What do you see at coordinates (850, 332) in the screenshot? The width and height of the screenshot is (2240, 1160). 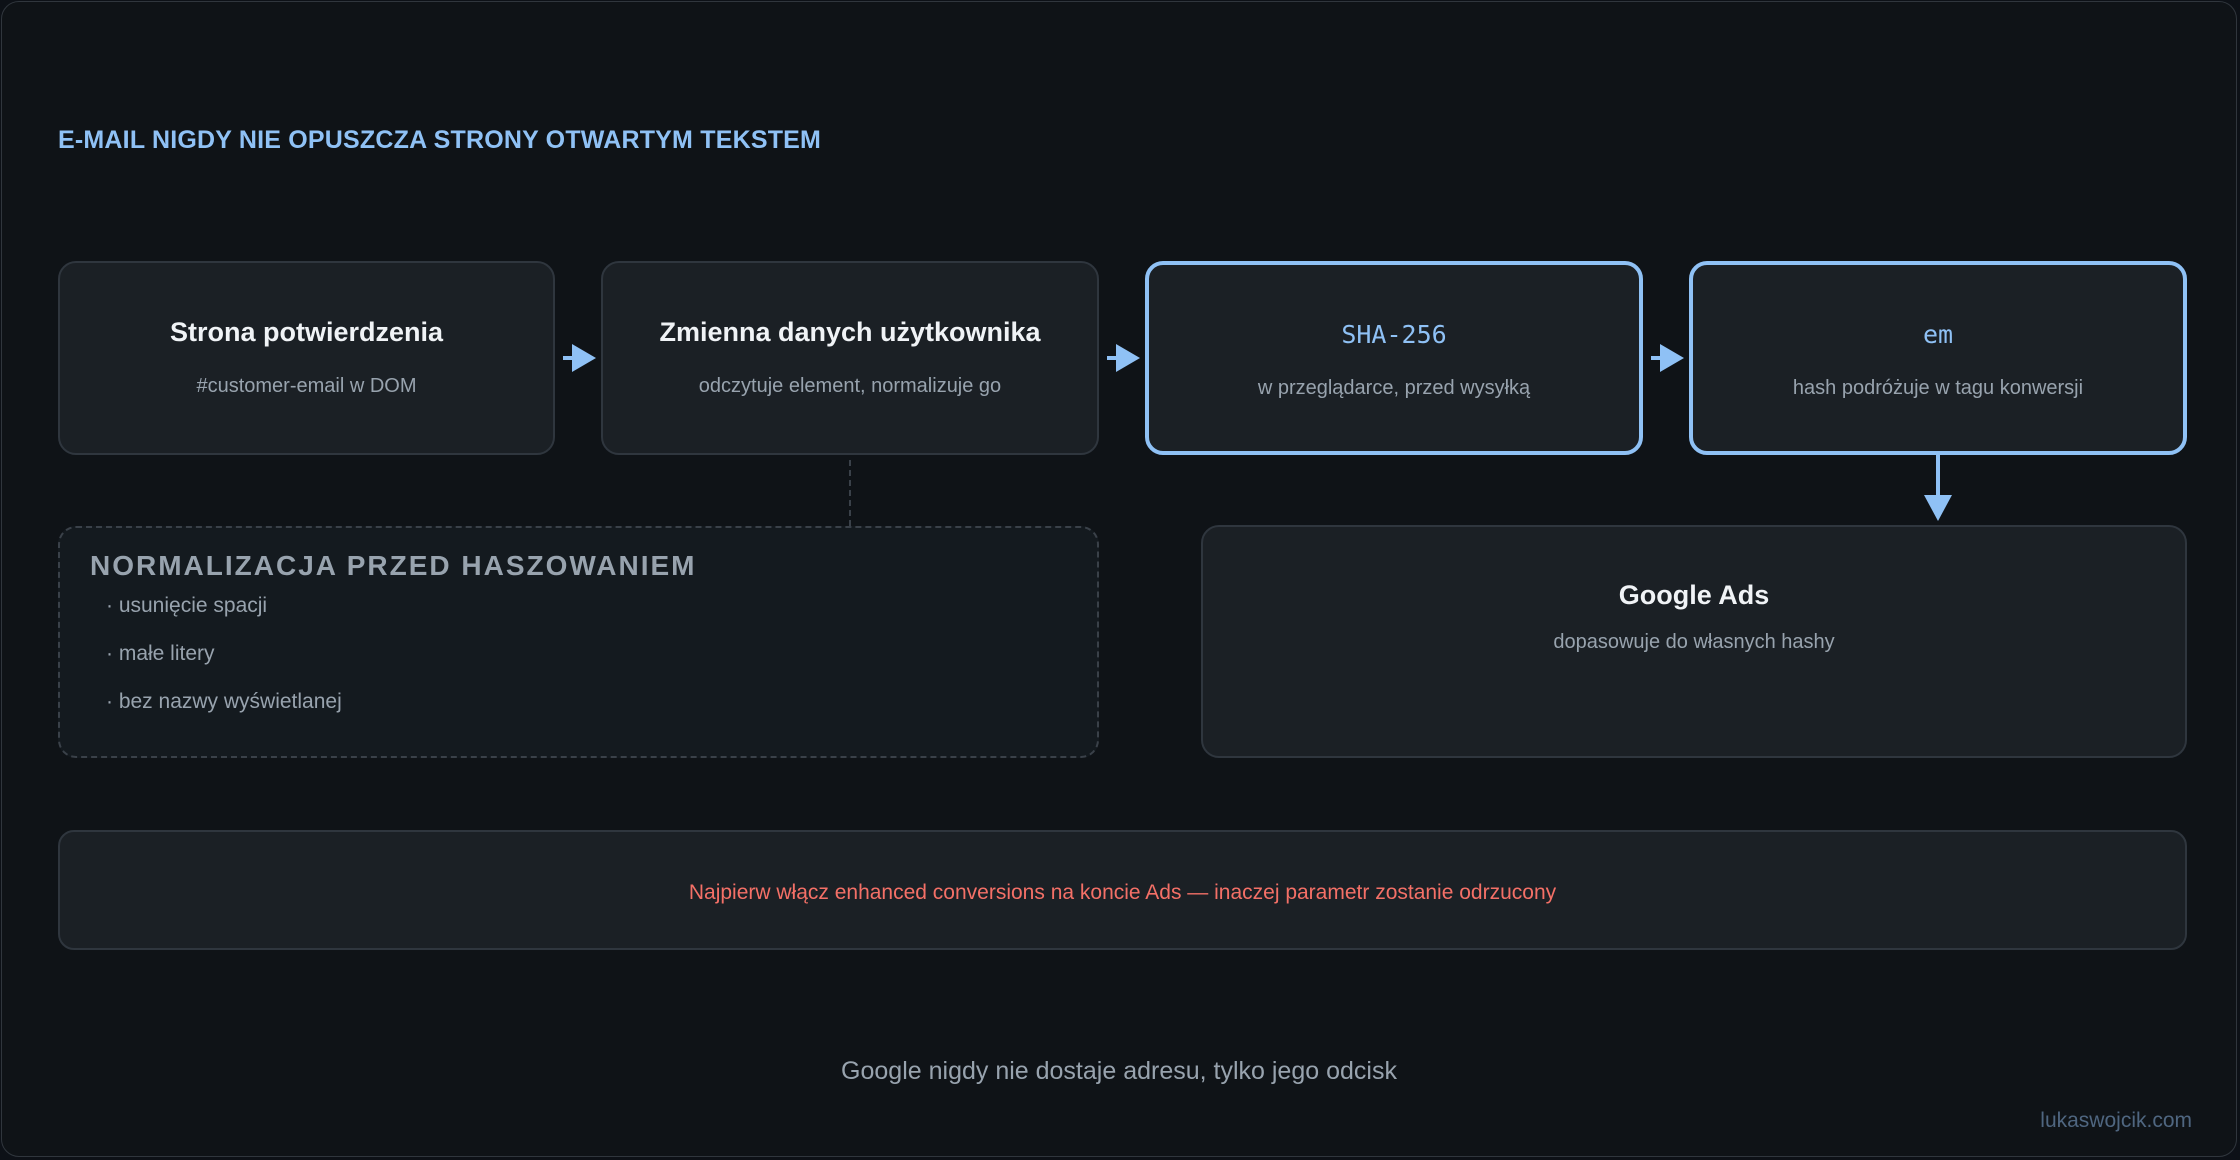 I see `step-title: Zmienna danych użytkownika` at bounding box center [850, 332].